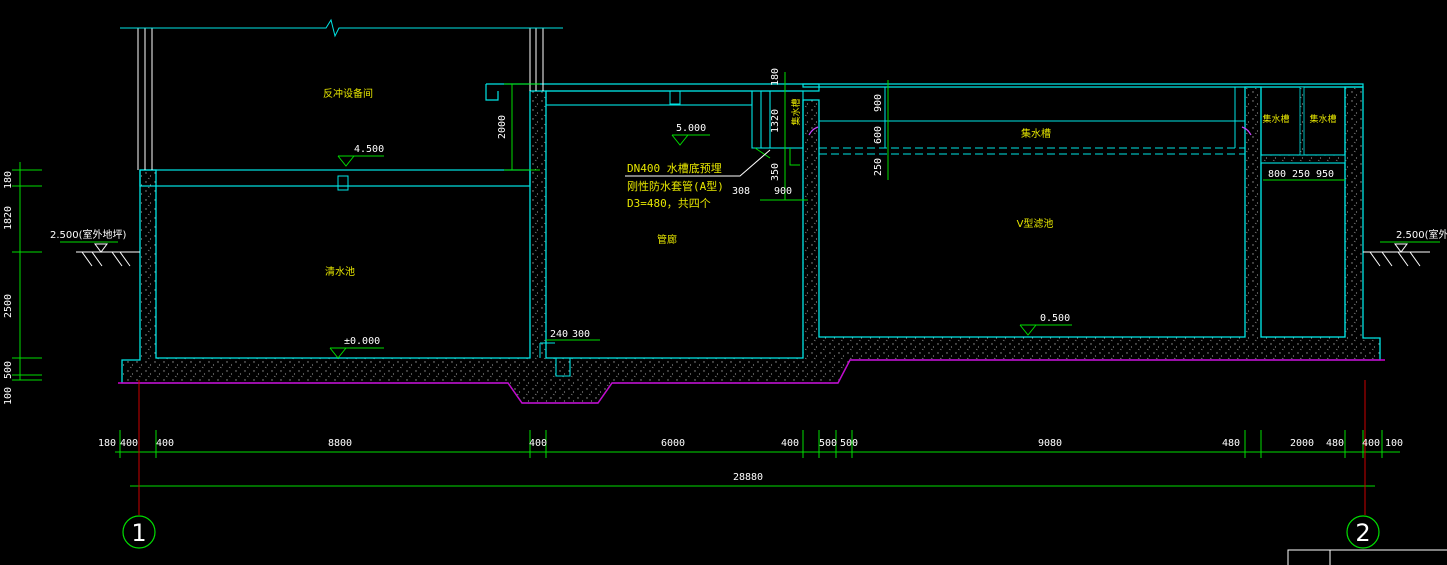 This screenshot has width=1447, height=565. I want to click on axis-label-2: 2, so click(1362, 533).